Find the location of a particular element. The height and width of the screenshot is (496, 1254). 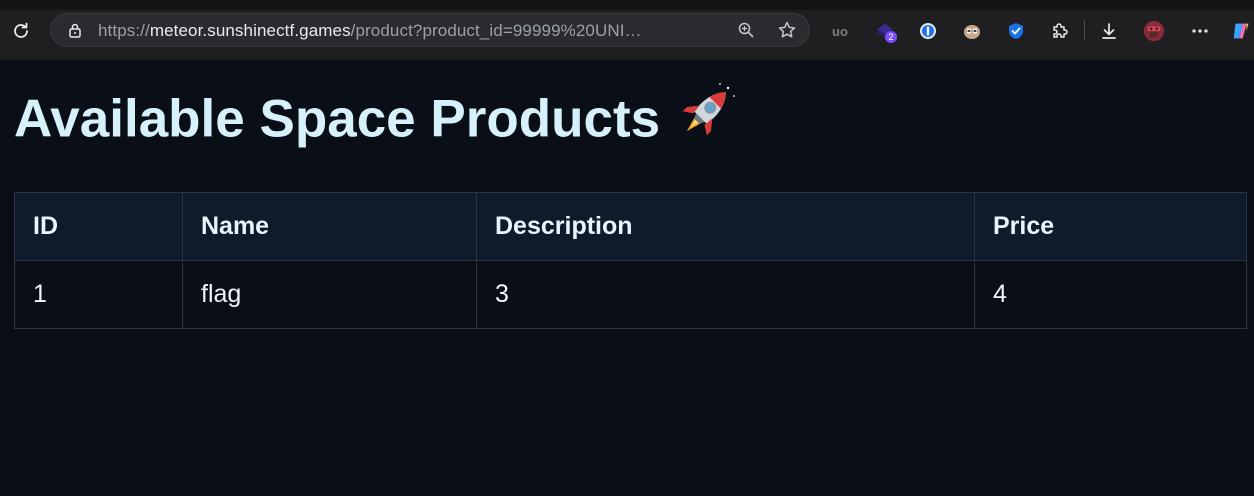

table-header-row: ID Name Description Price is located at coordinates (630, 226).